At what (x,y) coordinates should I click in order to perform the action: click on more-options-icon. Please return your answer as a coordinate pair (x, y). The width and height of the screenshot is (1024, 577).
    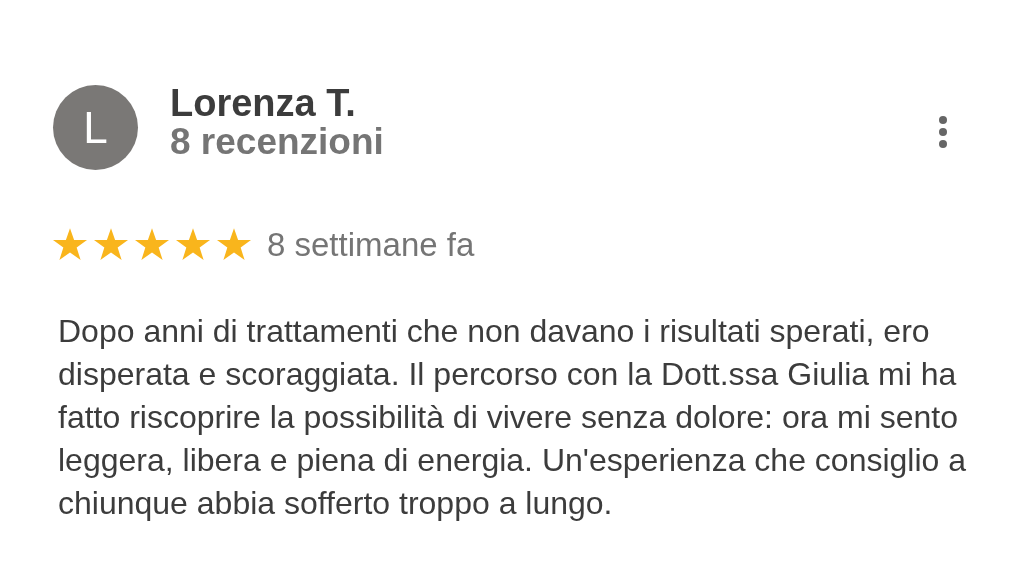
    Looking at the image, I should click on (943, 132).